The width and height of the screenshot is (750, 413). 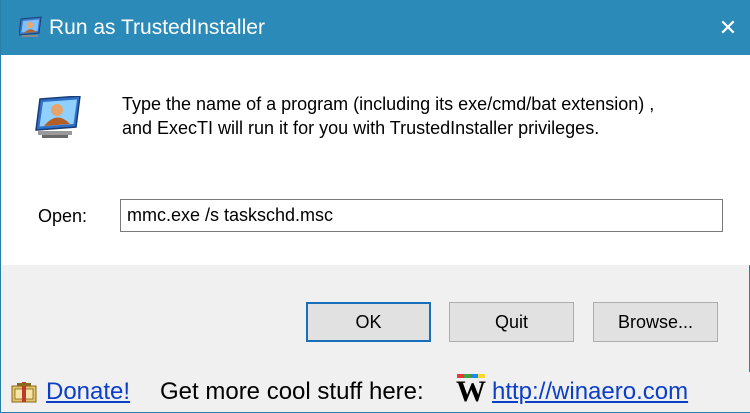 I want to click on open-field, so click(x=421, y=215).